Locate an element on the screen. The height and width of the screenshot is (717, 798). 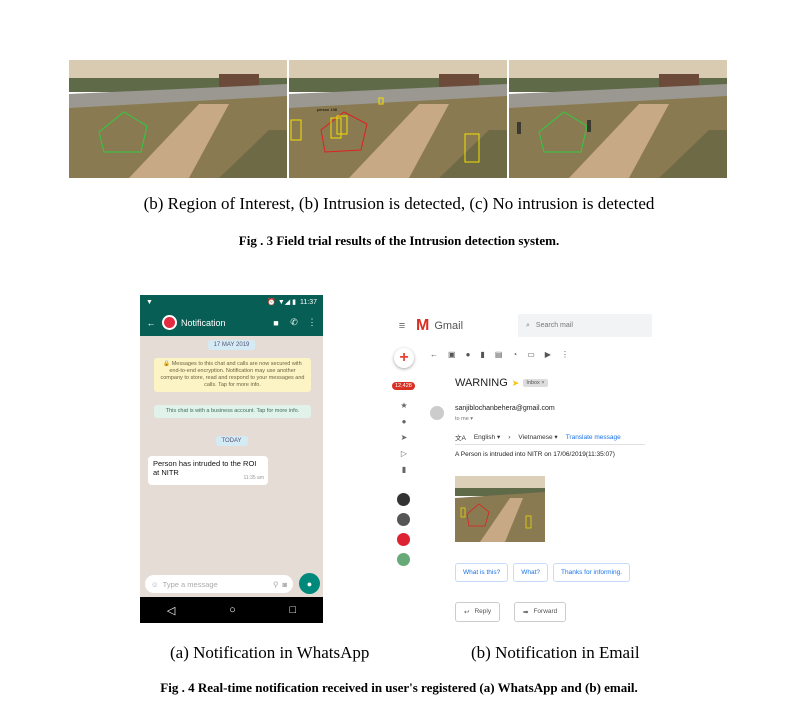
reply-label: Reply is located at coordinates (483, 611).